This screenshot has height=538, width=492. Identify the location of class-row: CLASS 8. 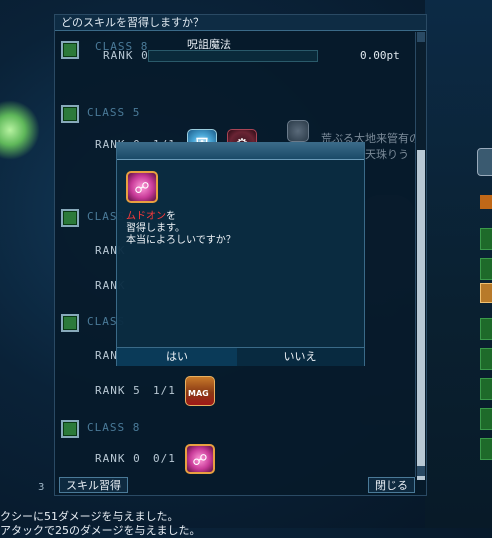
(234, 429).